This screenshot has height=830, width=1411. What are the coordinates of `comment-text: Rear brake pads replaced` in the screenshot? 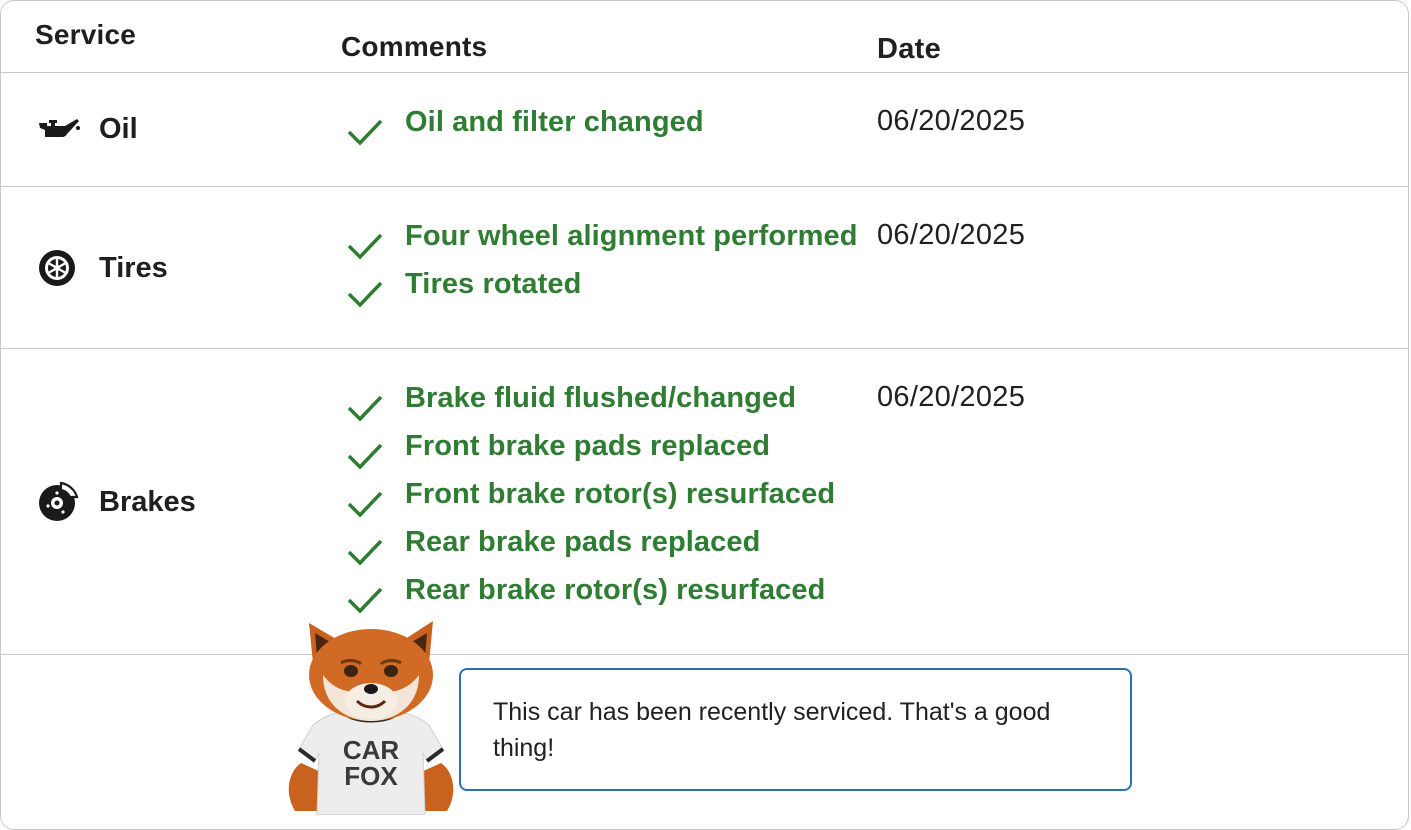 It's located at (583, 542).